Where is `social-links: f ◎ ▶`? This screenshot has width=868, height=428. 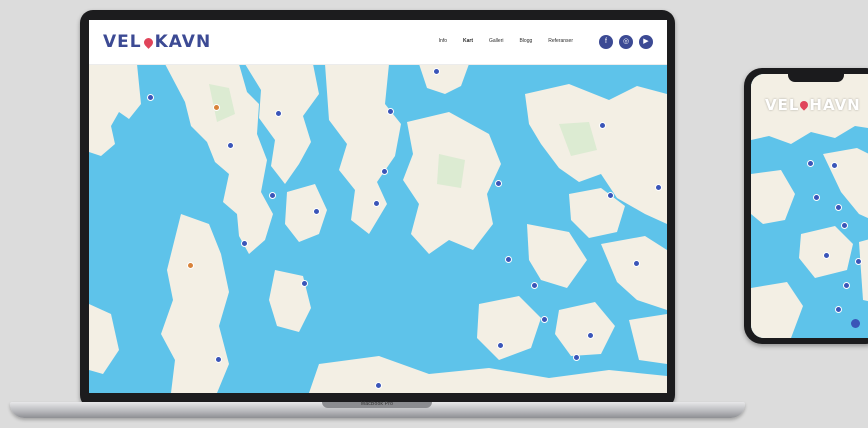
social-links: f ◎ ▶ is located at coordinates (626, 42).